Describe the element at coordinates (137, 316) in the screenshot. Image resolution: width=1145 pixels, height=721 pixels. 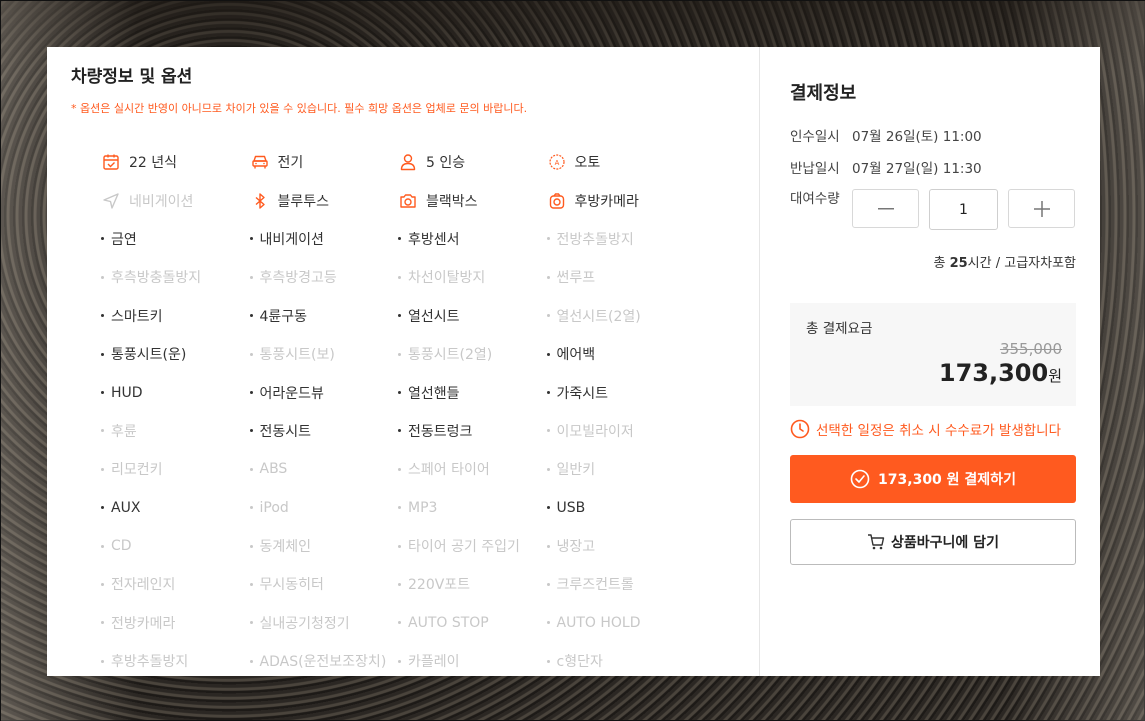
I see `option-label: 스마트키` at that location.